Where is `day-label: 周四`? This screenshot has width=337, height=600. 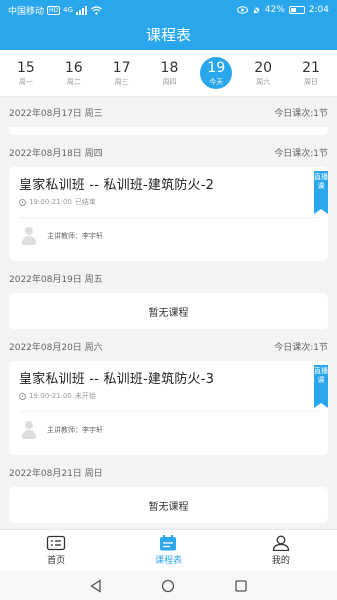
day-label: 周四 is located at coordinates (169, 81).